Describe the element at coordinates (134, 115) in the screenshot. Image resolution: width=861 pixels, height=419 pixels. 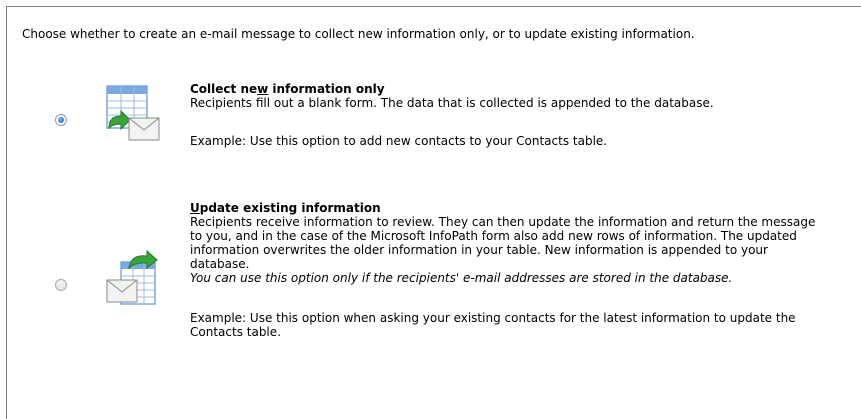
I see `table-with-email-icon` at that location.